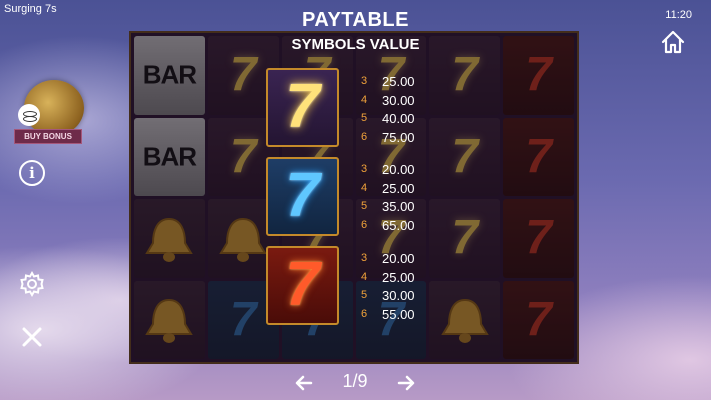 The width and height of the screenshot is (711, 400). I want to click on payout-value: 35.00, so click(398, 206).